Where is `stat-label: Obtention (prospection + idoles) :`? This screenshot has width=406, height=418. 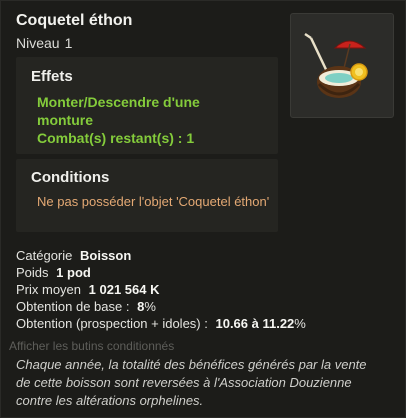
stat-label: Obtention (prospection + idoles) : is located at coordinates (112, 323).